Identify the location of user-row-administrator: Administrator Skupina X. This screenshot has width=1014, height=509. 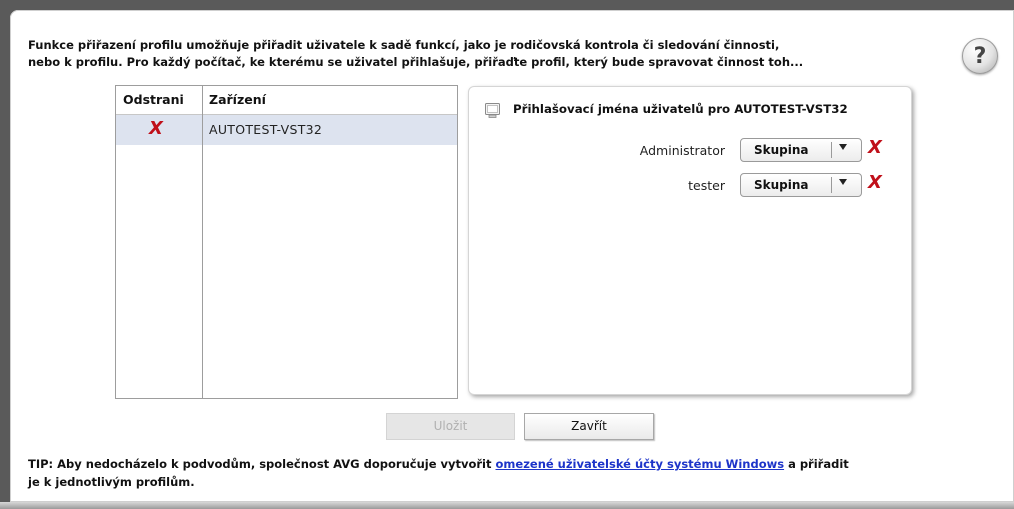
(690, 149).